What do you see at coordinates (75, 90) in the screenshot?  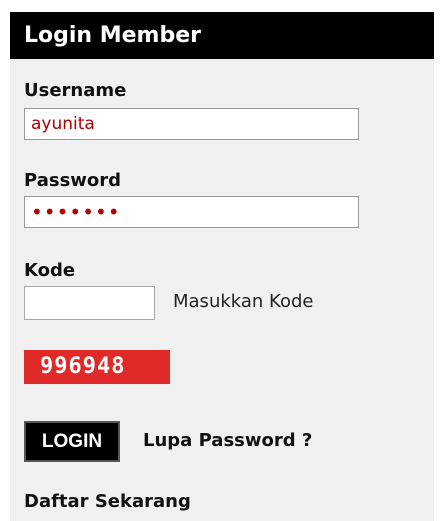 I see `username-label: Username` at bounding box center [75, 90].